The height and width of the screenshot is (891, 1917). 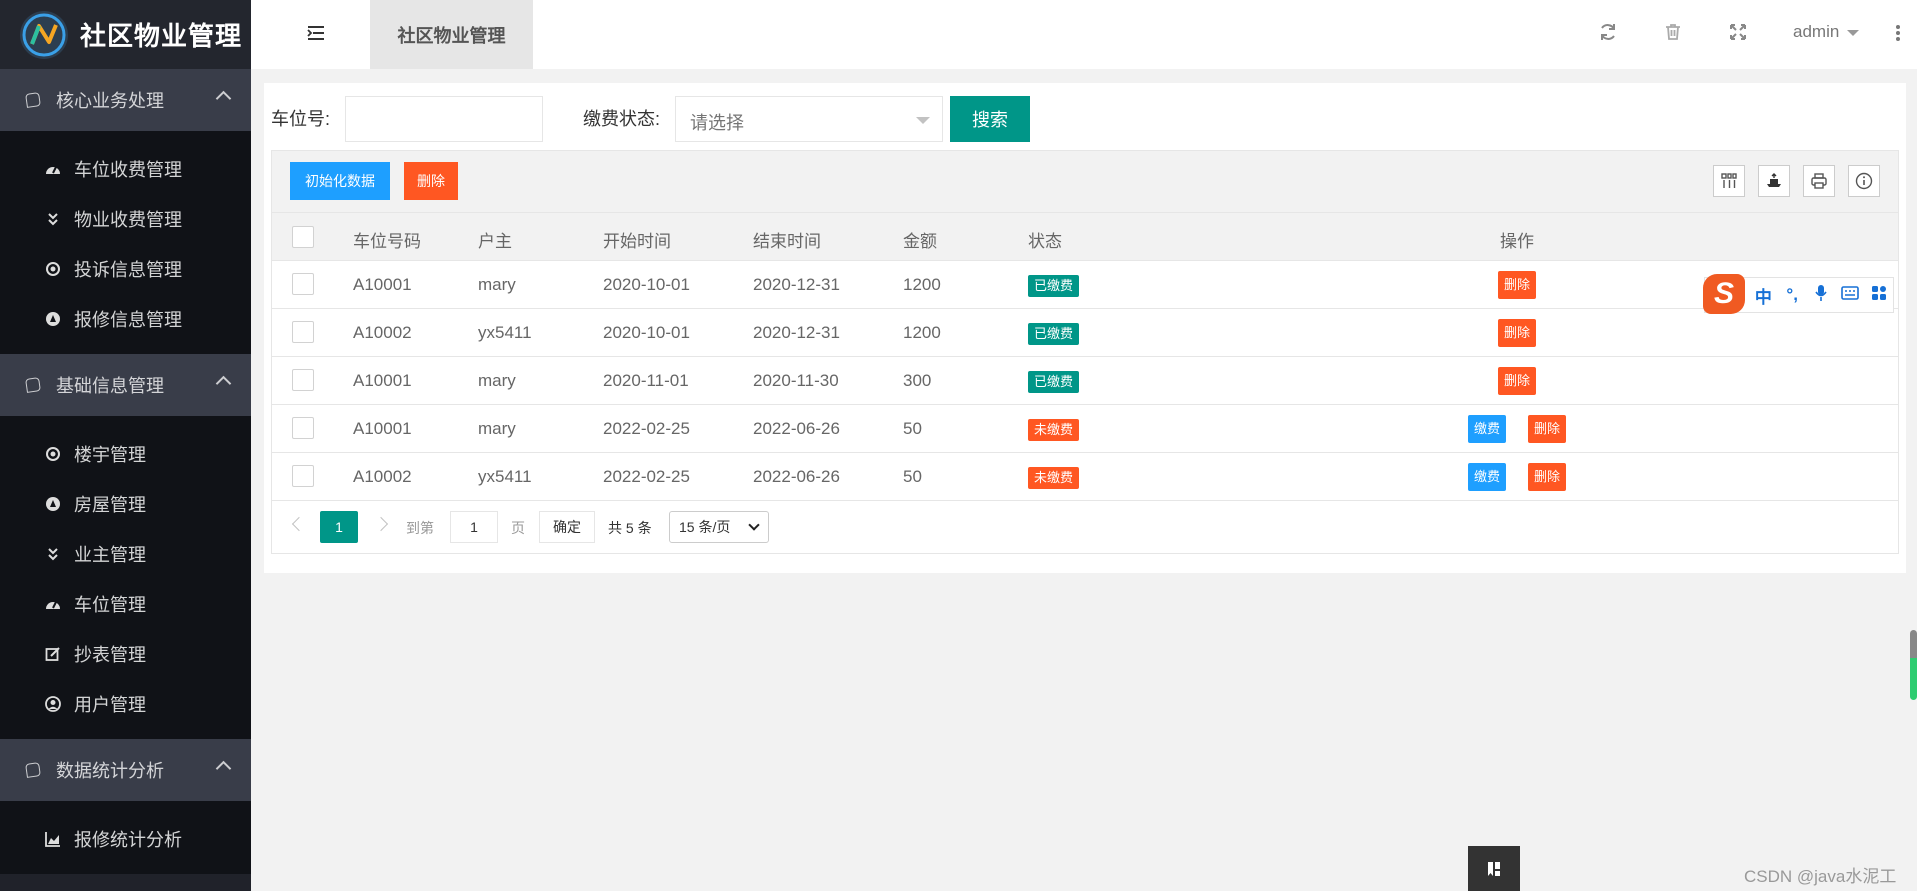 What do you see at coordinates (53, 654) in the screenshot?
I see `edit-icon` at bounding box center [53, 654].